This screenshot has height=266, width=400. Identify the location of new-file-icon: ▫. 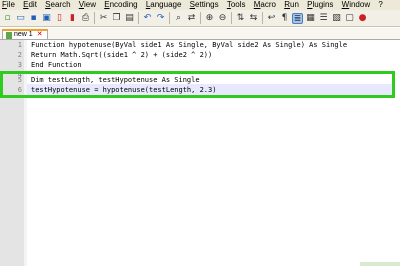
(7, 18).